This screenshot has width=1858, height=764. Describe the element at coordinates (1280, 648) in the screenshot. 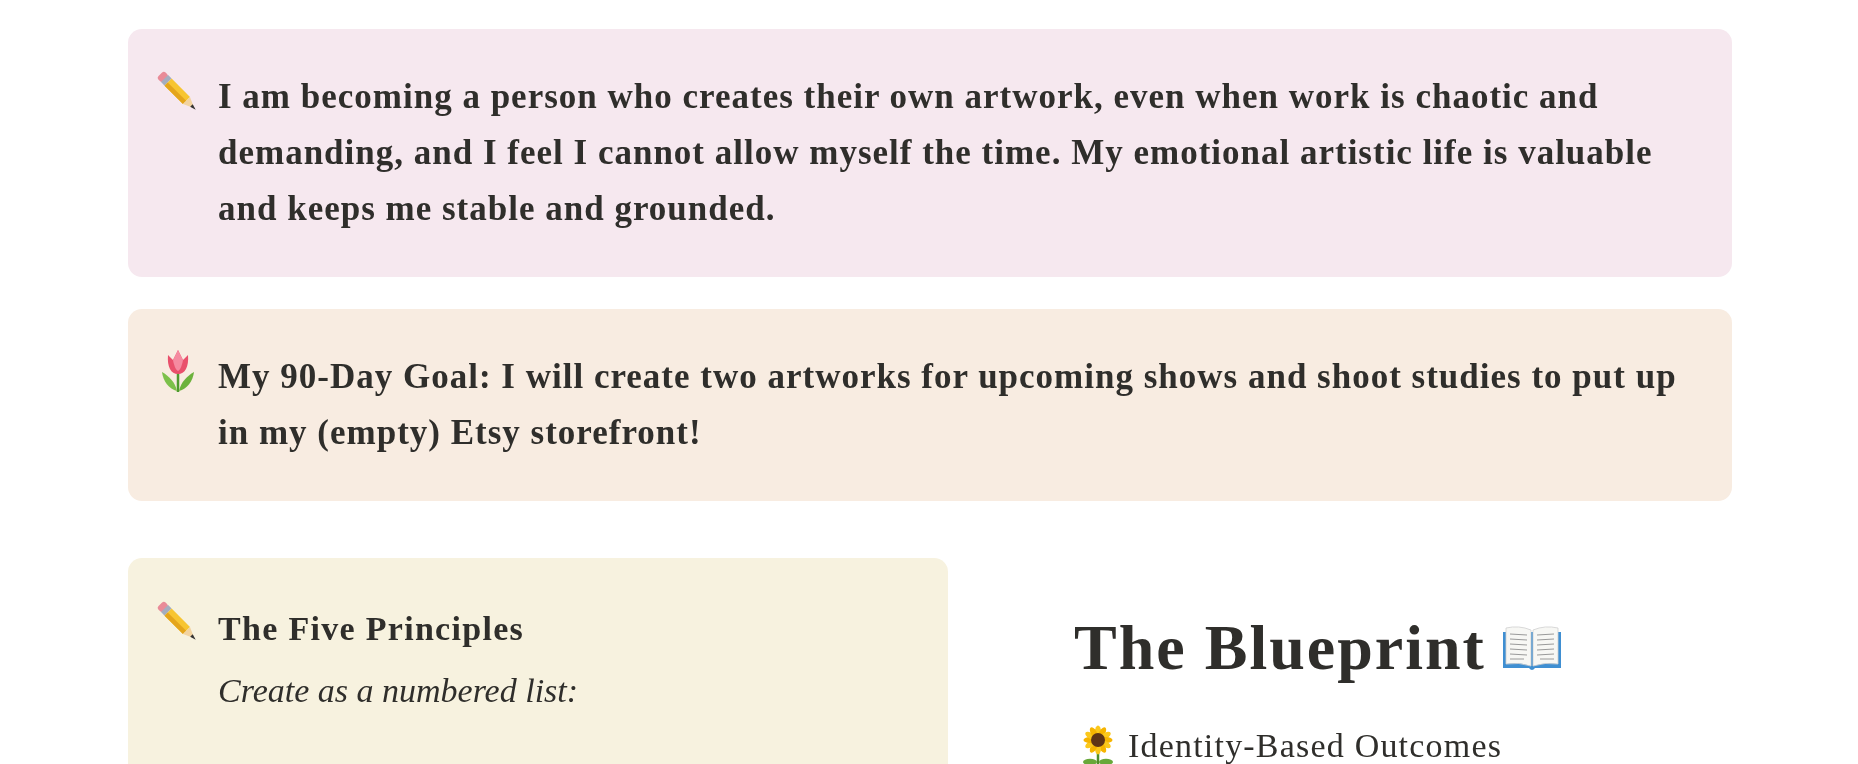

I see `page-heading: The Blueprint` at that location.